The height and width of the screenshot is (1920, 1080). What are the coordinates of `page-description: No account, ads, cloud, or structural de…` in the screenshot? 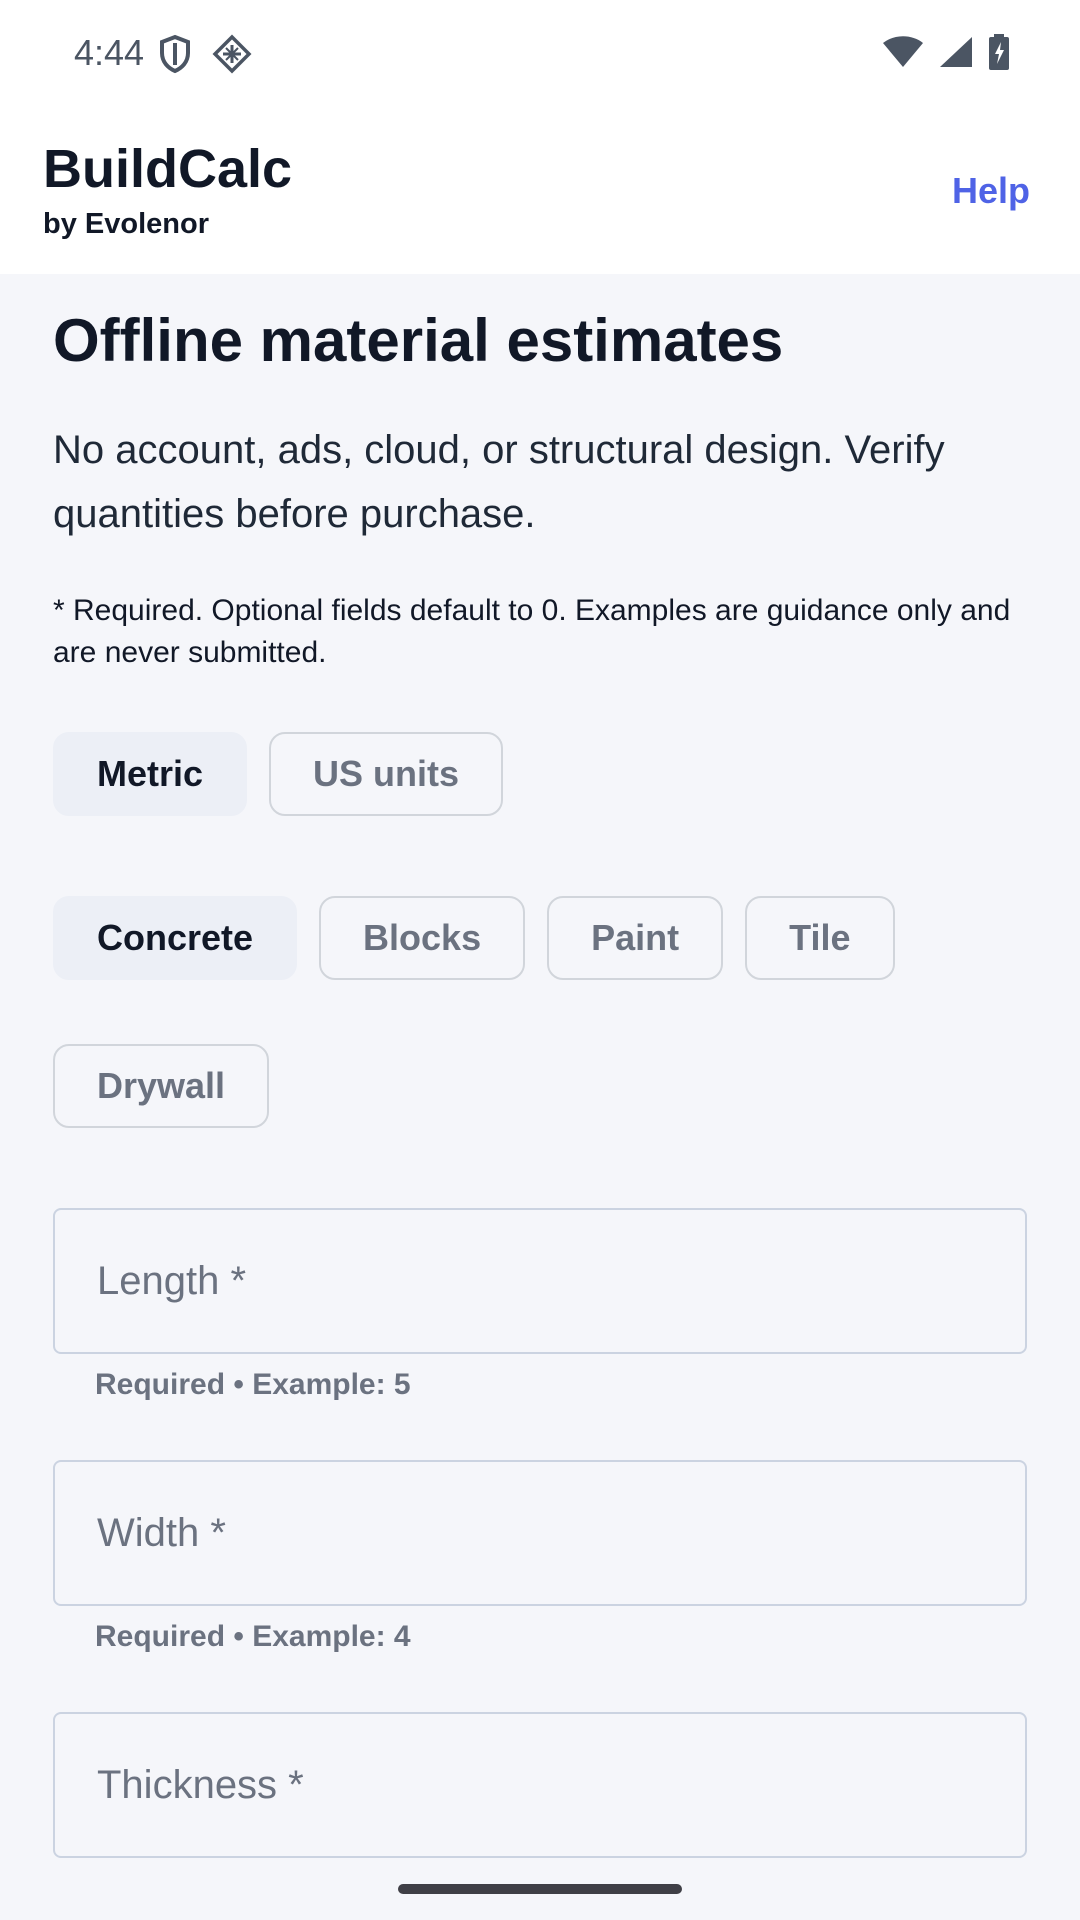 It's located at (499, 482).